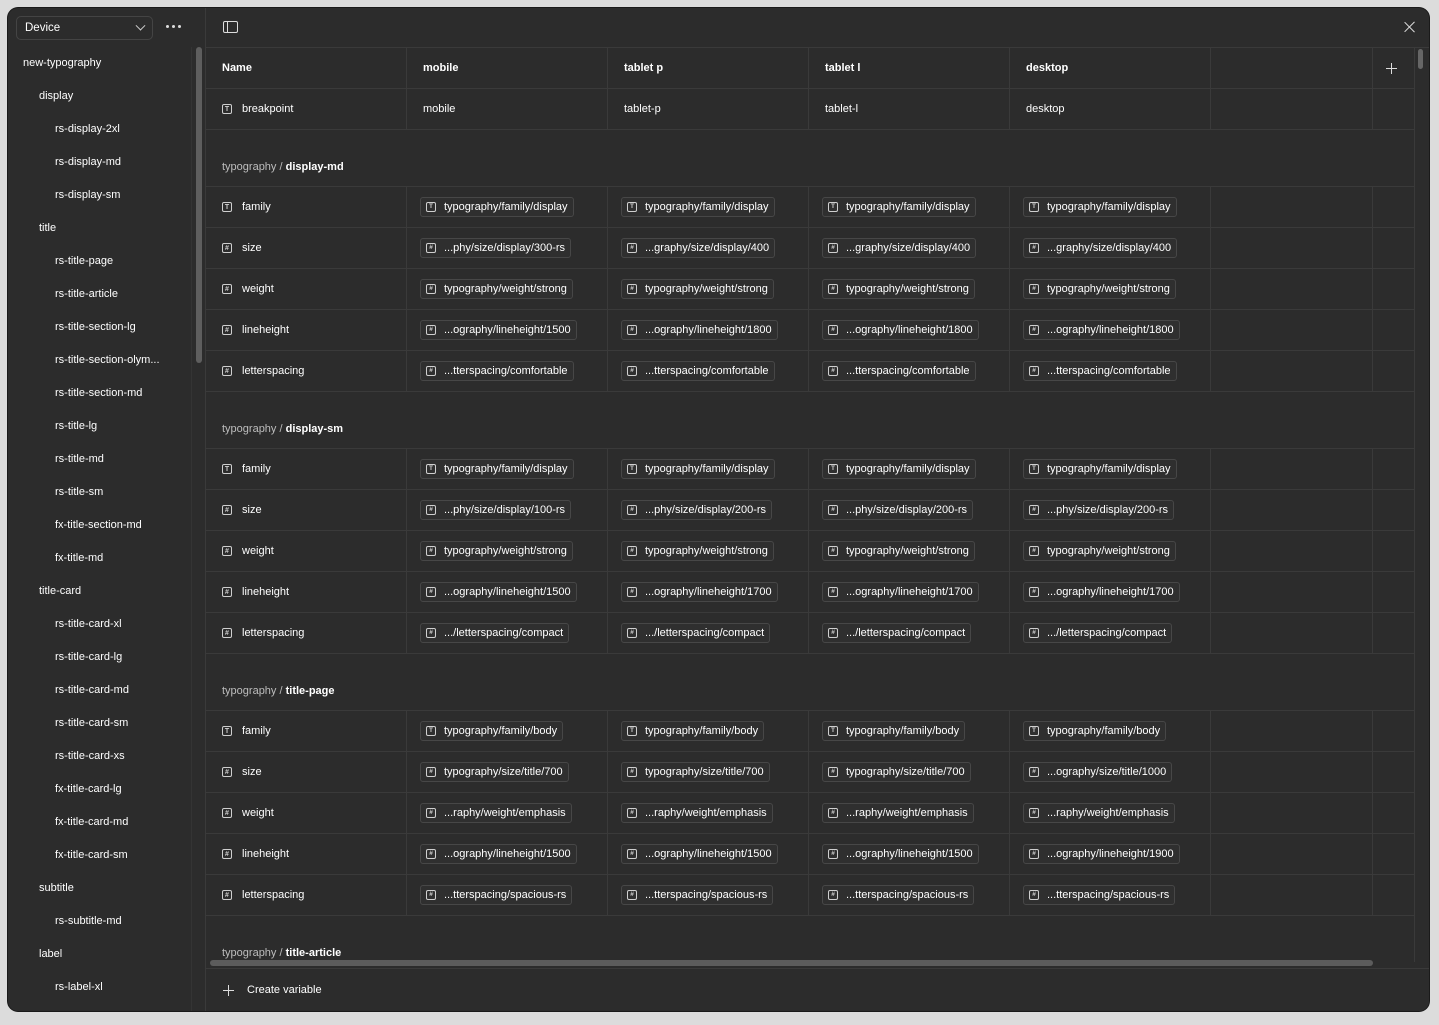  I want to click on column-header-tablet-p: tablet p, so click(708, 68).